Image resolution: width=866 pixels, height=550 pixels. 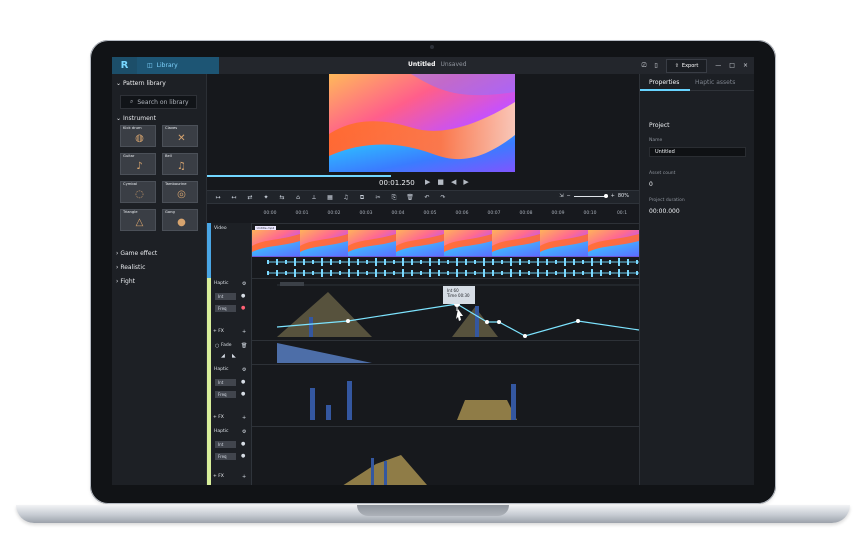 What do you see at coordinates (394, 197) in the screenshot?
I see `copy-icon: ⎘` at bounding box center [394, 197].